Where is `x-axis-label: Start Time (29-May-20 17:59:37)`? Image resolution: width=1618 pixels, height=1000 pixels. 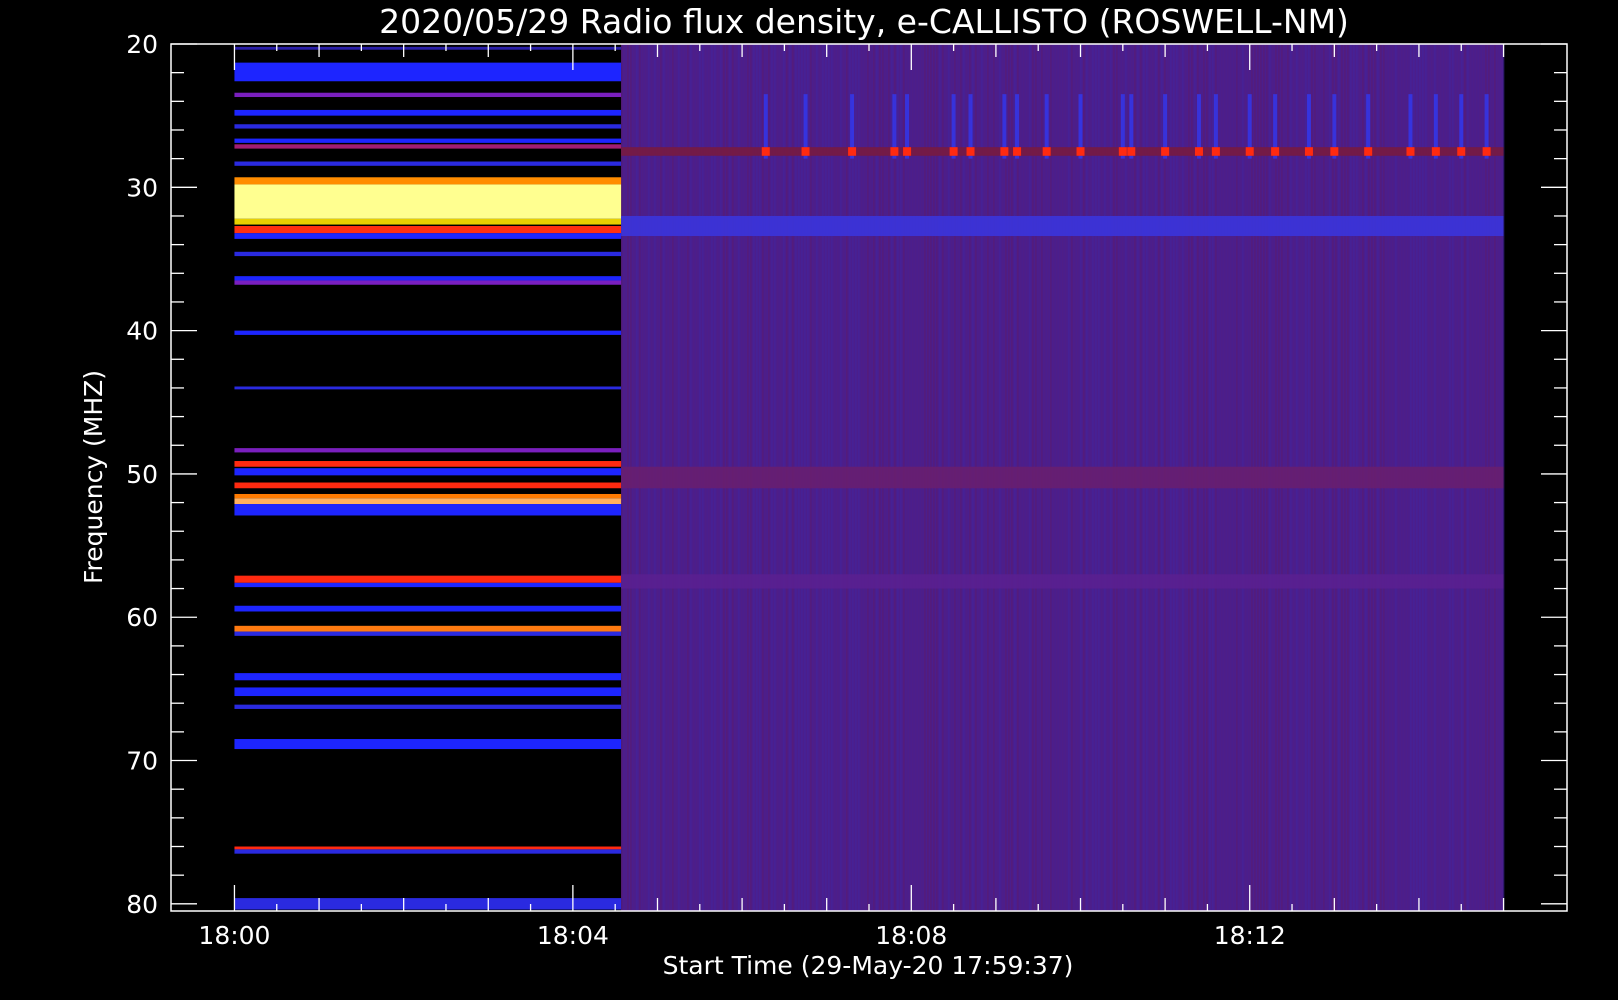
x-axis-label: Start Time (29-May-20 17:59:37) is located at coordinates (868, 965).